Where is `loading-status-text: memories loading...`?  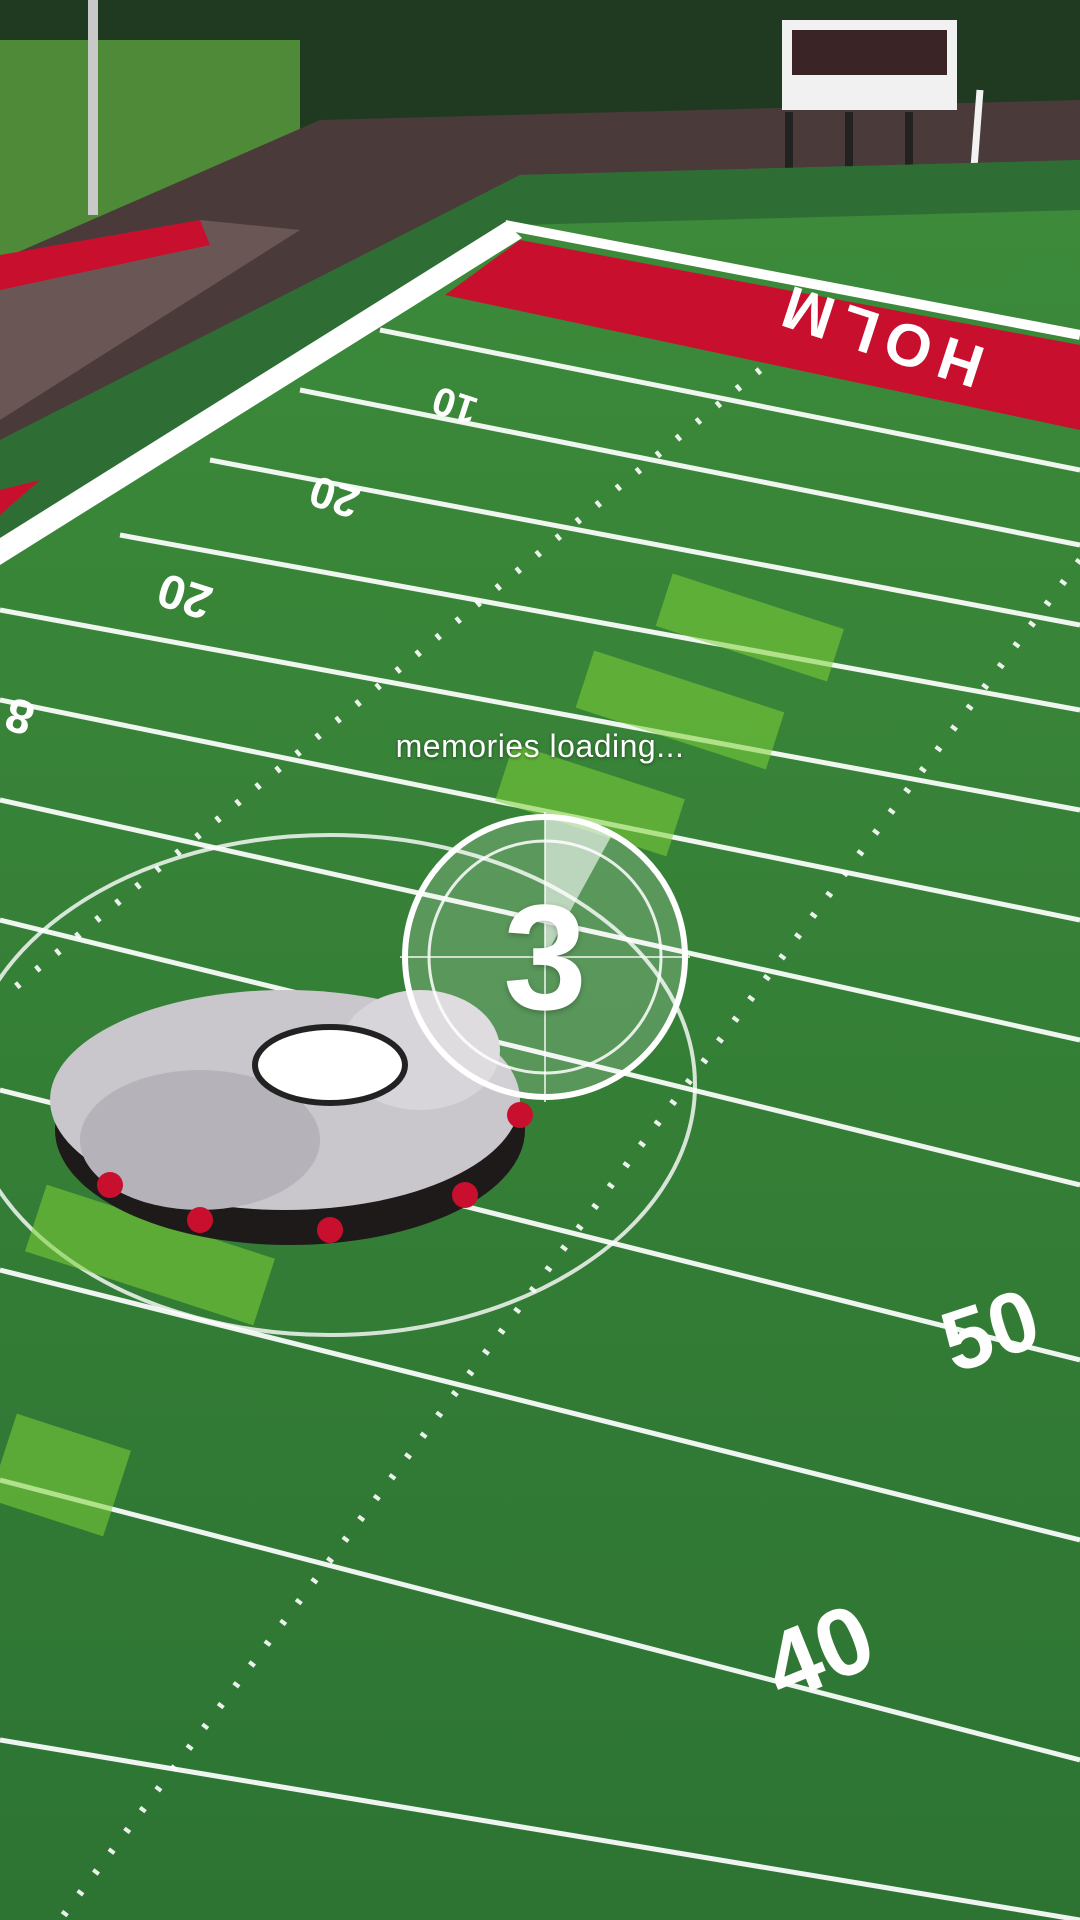
loading-status-text: memories loading... is located at coordinates (540, 746).